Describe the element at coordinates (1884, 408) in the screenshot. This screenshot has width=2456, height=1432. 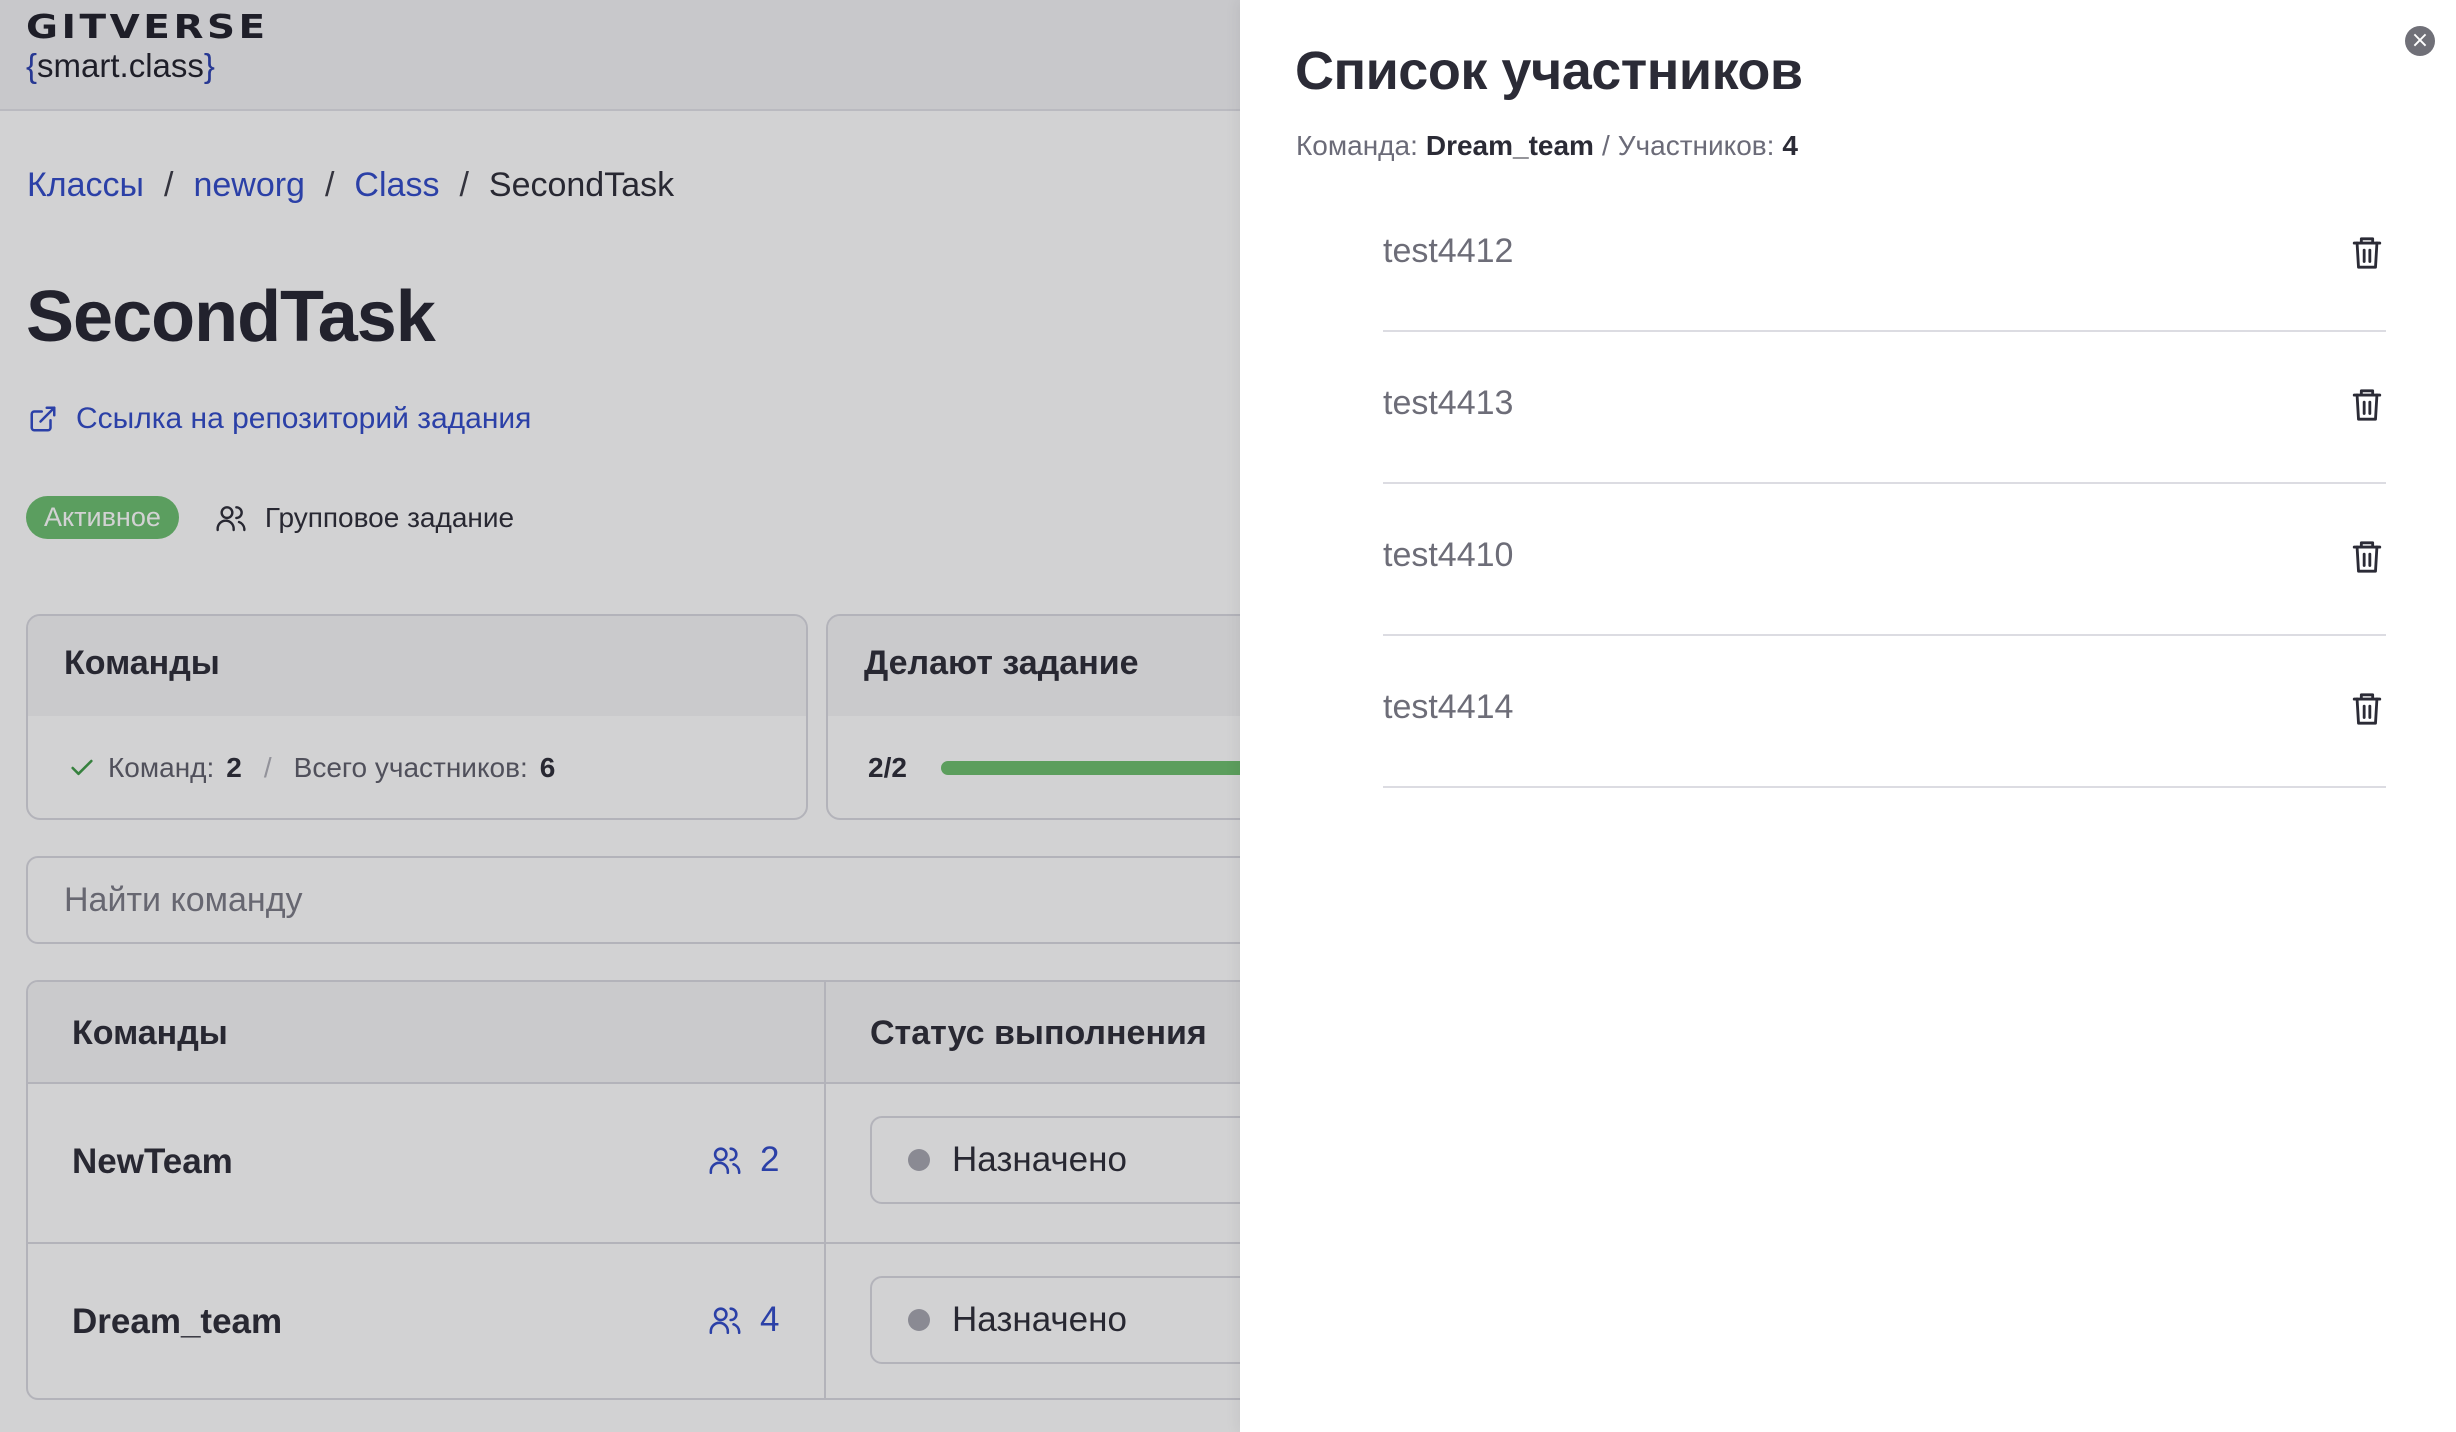
I see `member-item: test4413` at that location.